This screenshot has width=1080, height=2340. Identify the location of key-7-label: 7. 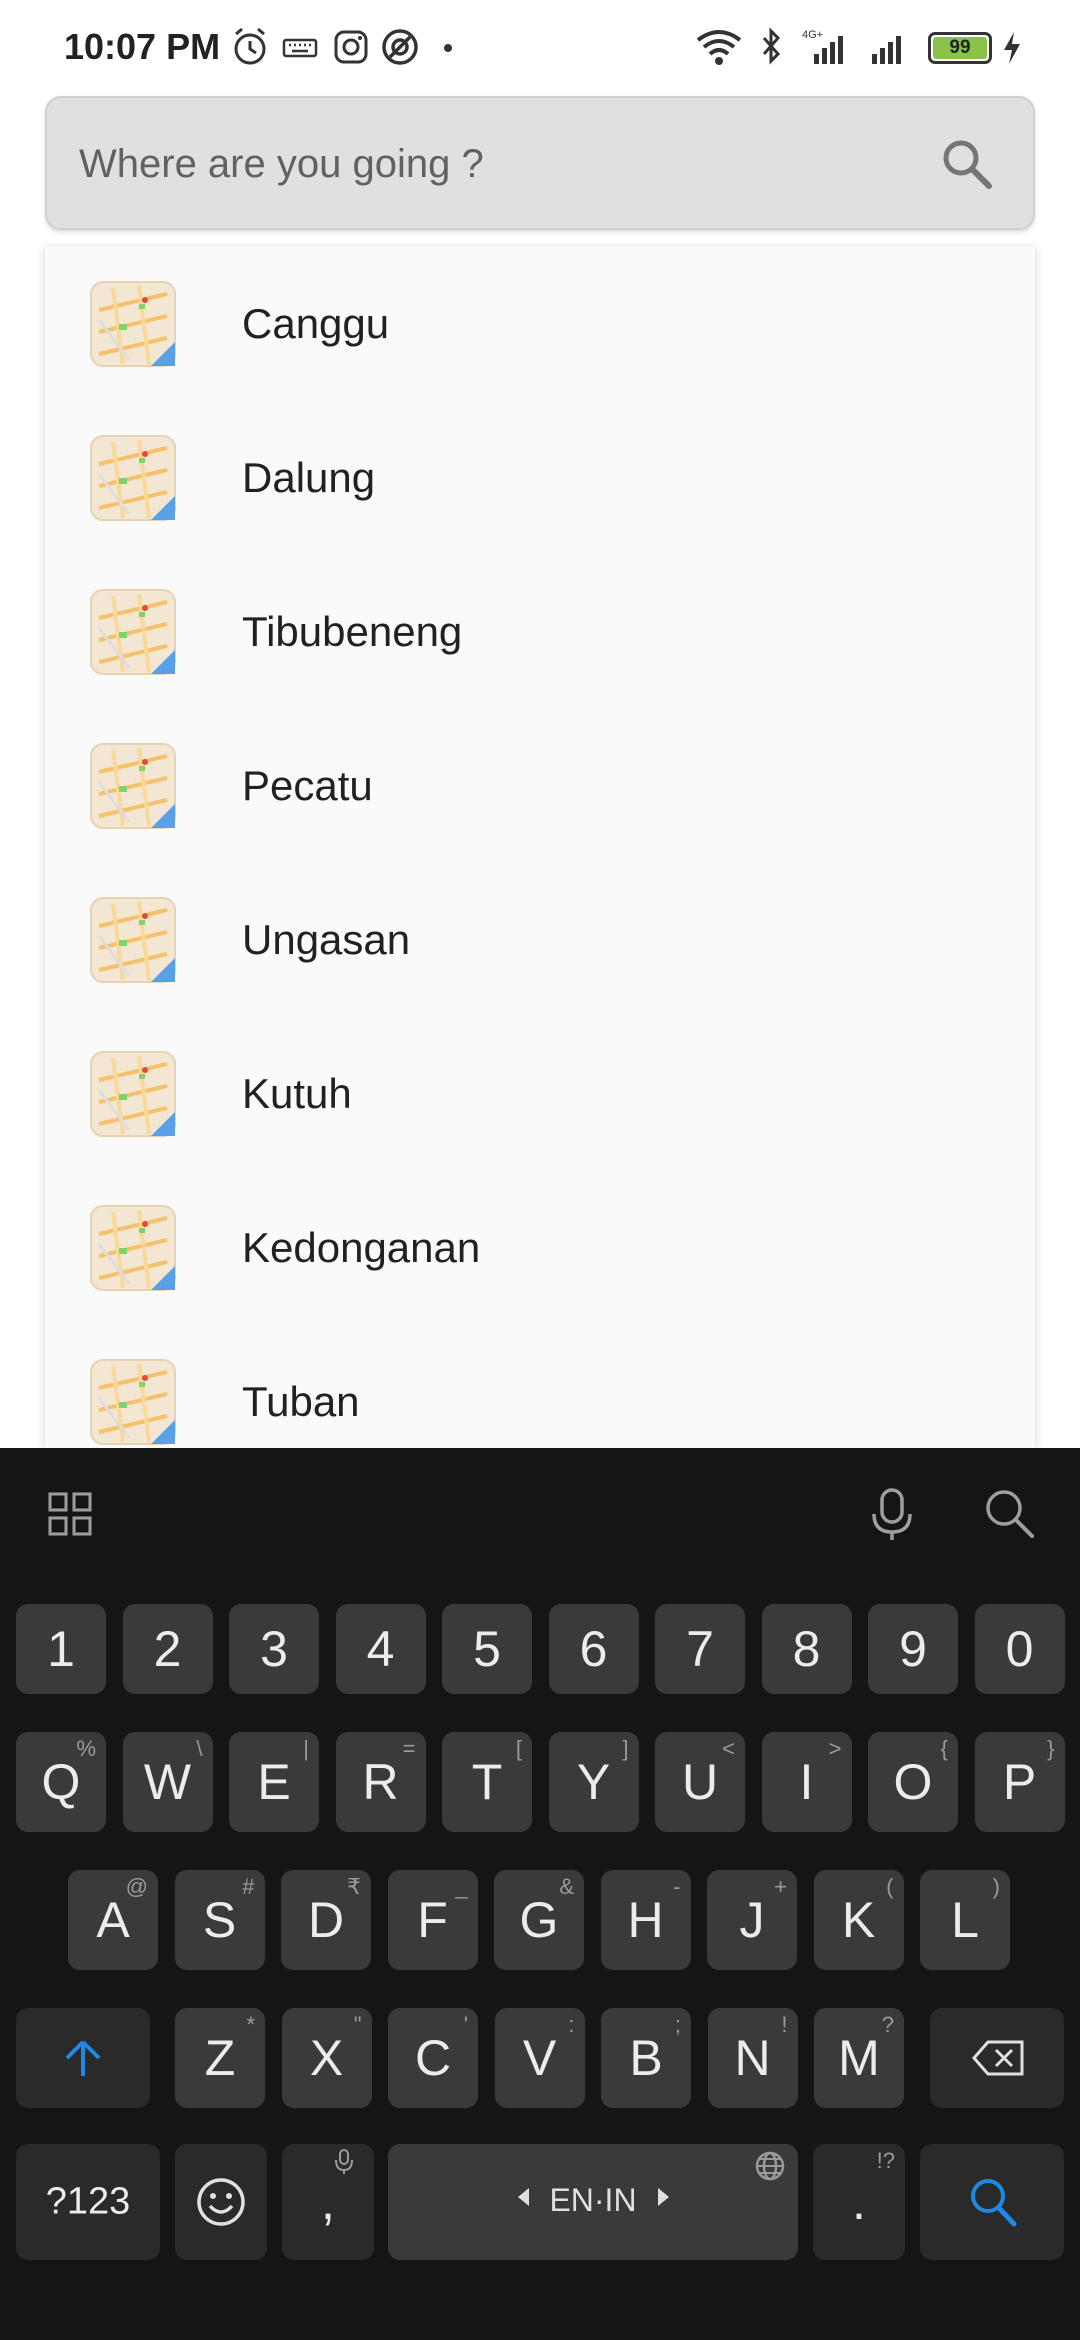
(700, 1649).